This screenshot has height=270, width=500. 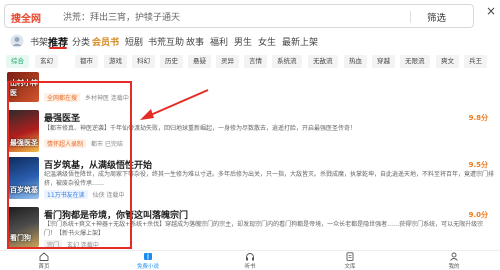 What do you see at coordinates (44, 256) in the screenshot?
I see `home-icon` at bounding box center [44, 256].